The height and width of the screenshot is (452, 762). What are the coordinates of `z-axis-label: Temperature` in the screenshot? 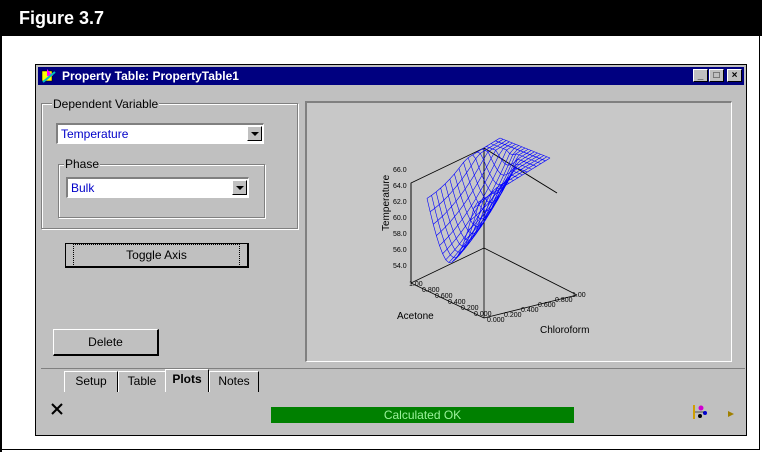 It's located at (386, 202).